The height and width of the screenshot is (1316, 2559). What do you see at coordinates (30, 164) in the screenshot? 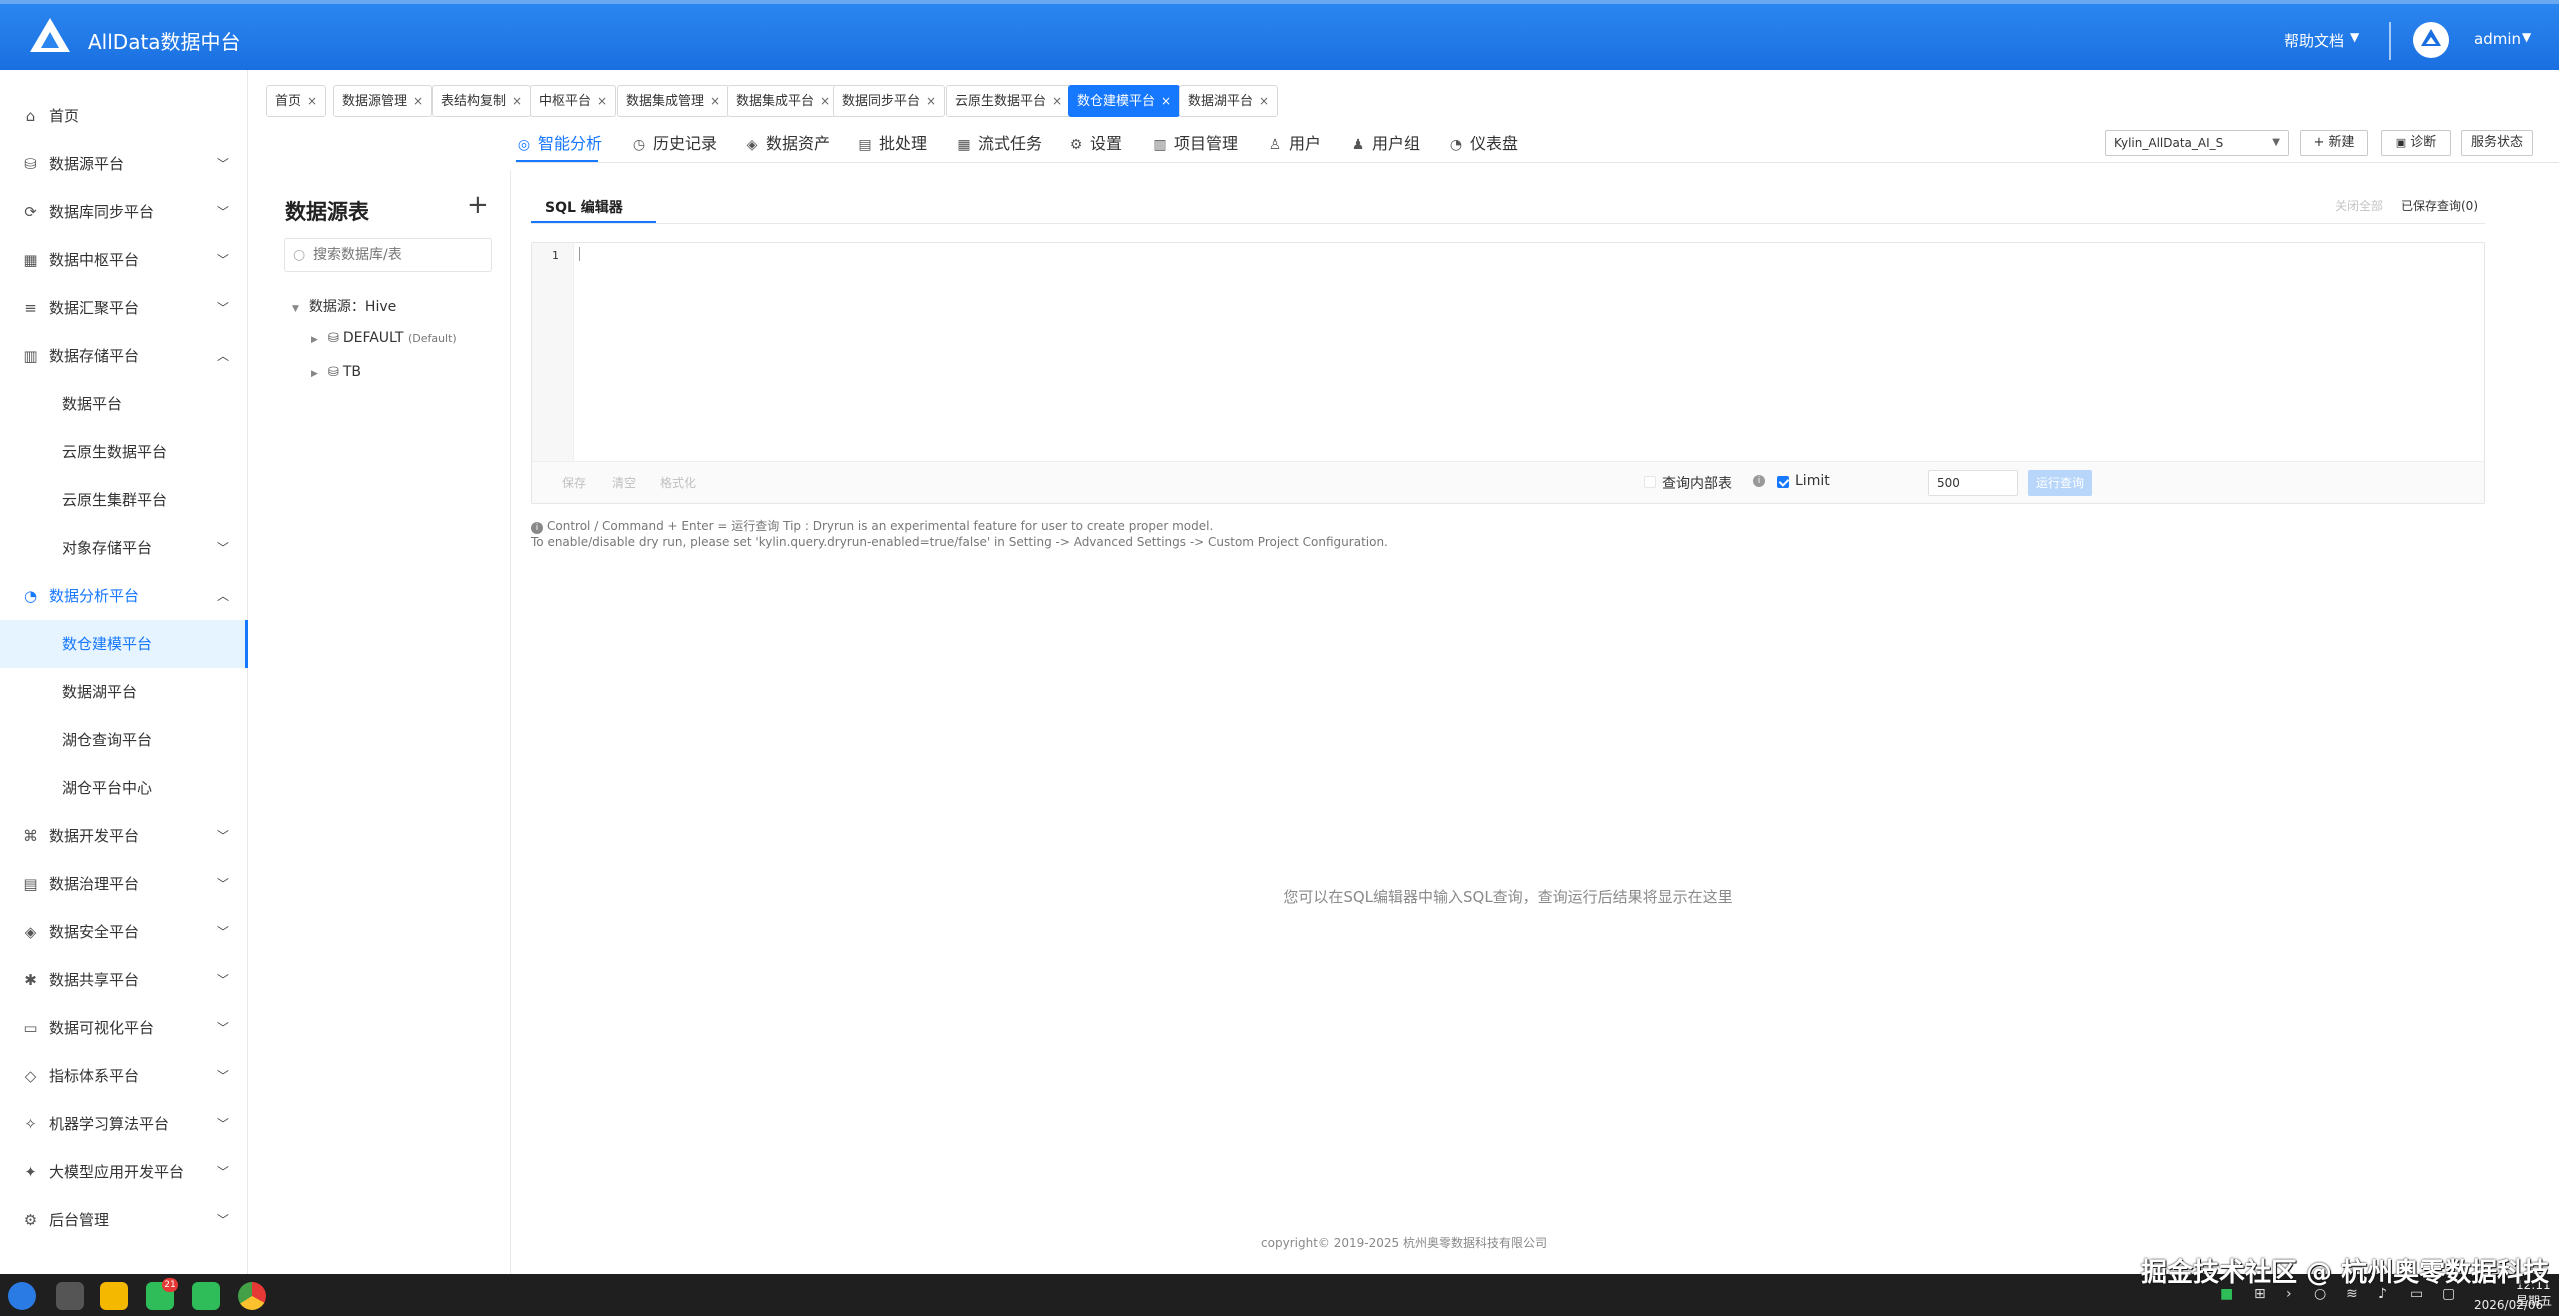
I see `database-icon: ⛁` at bounding box center [30, 164].